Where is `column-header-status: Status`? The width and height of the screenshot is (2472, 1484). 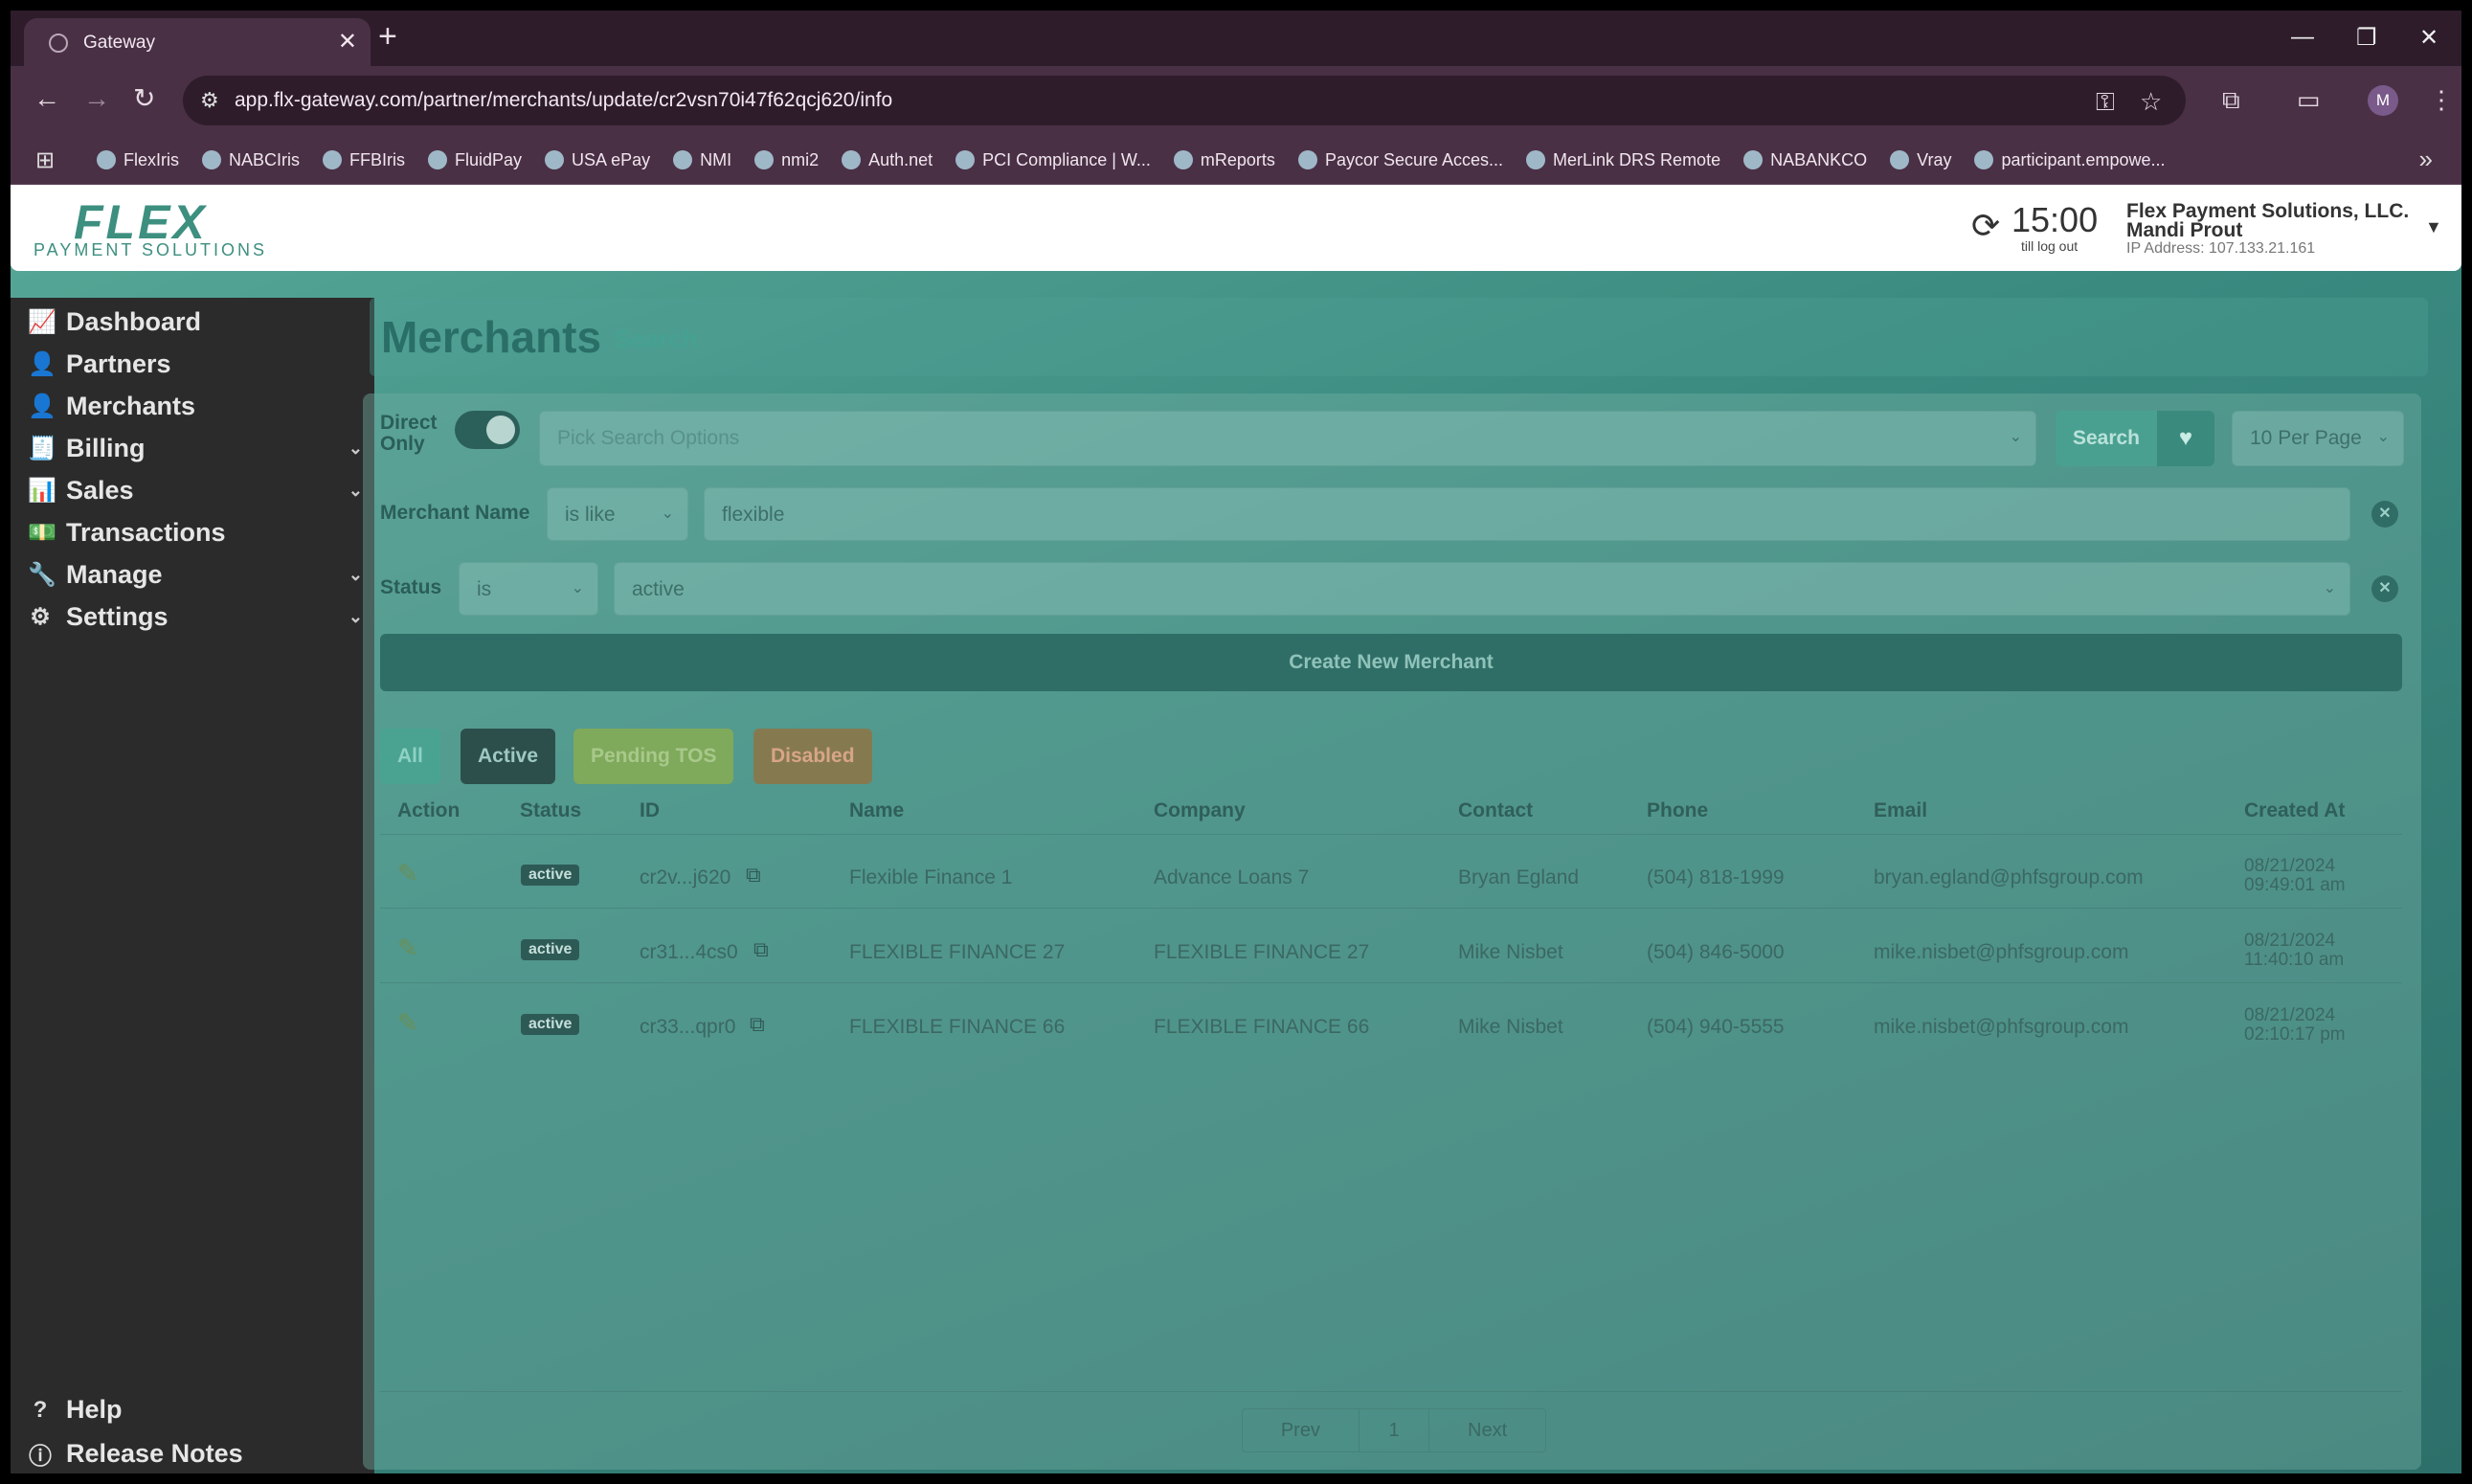 column-header-status: Status is located at coordinates (551, 810).